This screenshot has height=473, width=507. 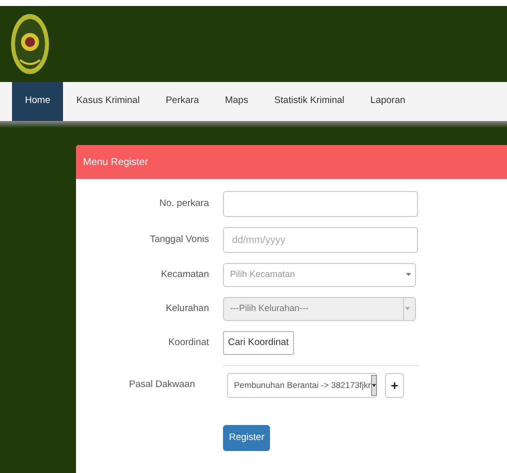 What do you see at coordinates (184, 203) in the screenshot?
I see `field-label: No. perkara` at bounding box center [184, 203].